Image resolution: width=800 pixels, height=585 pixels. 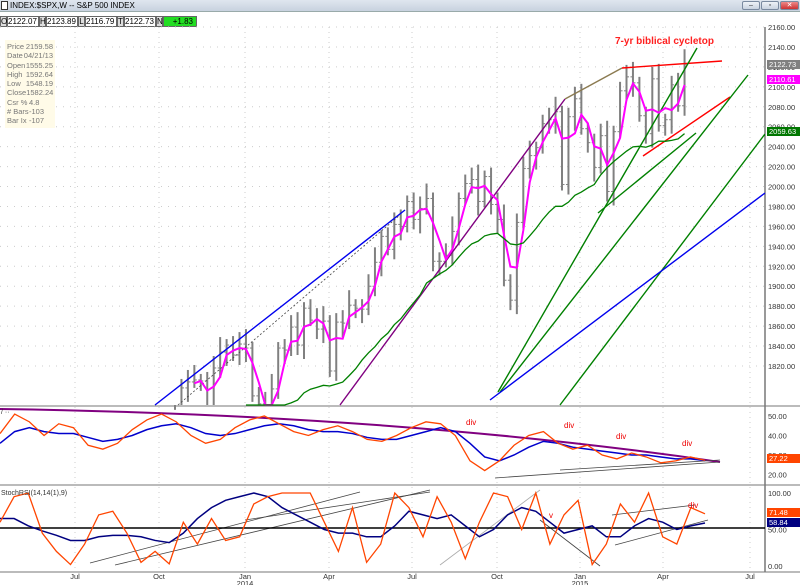 I want to click on y-tick-label: 2140.00, so click(x=781, y=47).